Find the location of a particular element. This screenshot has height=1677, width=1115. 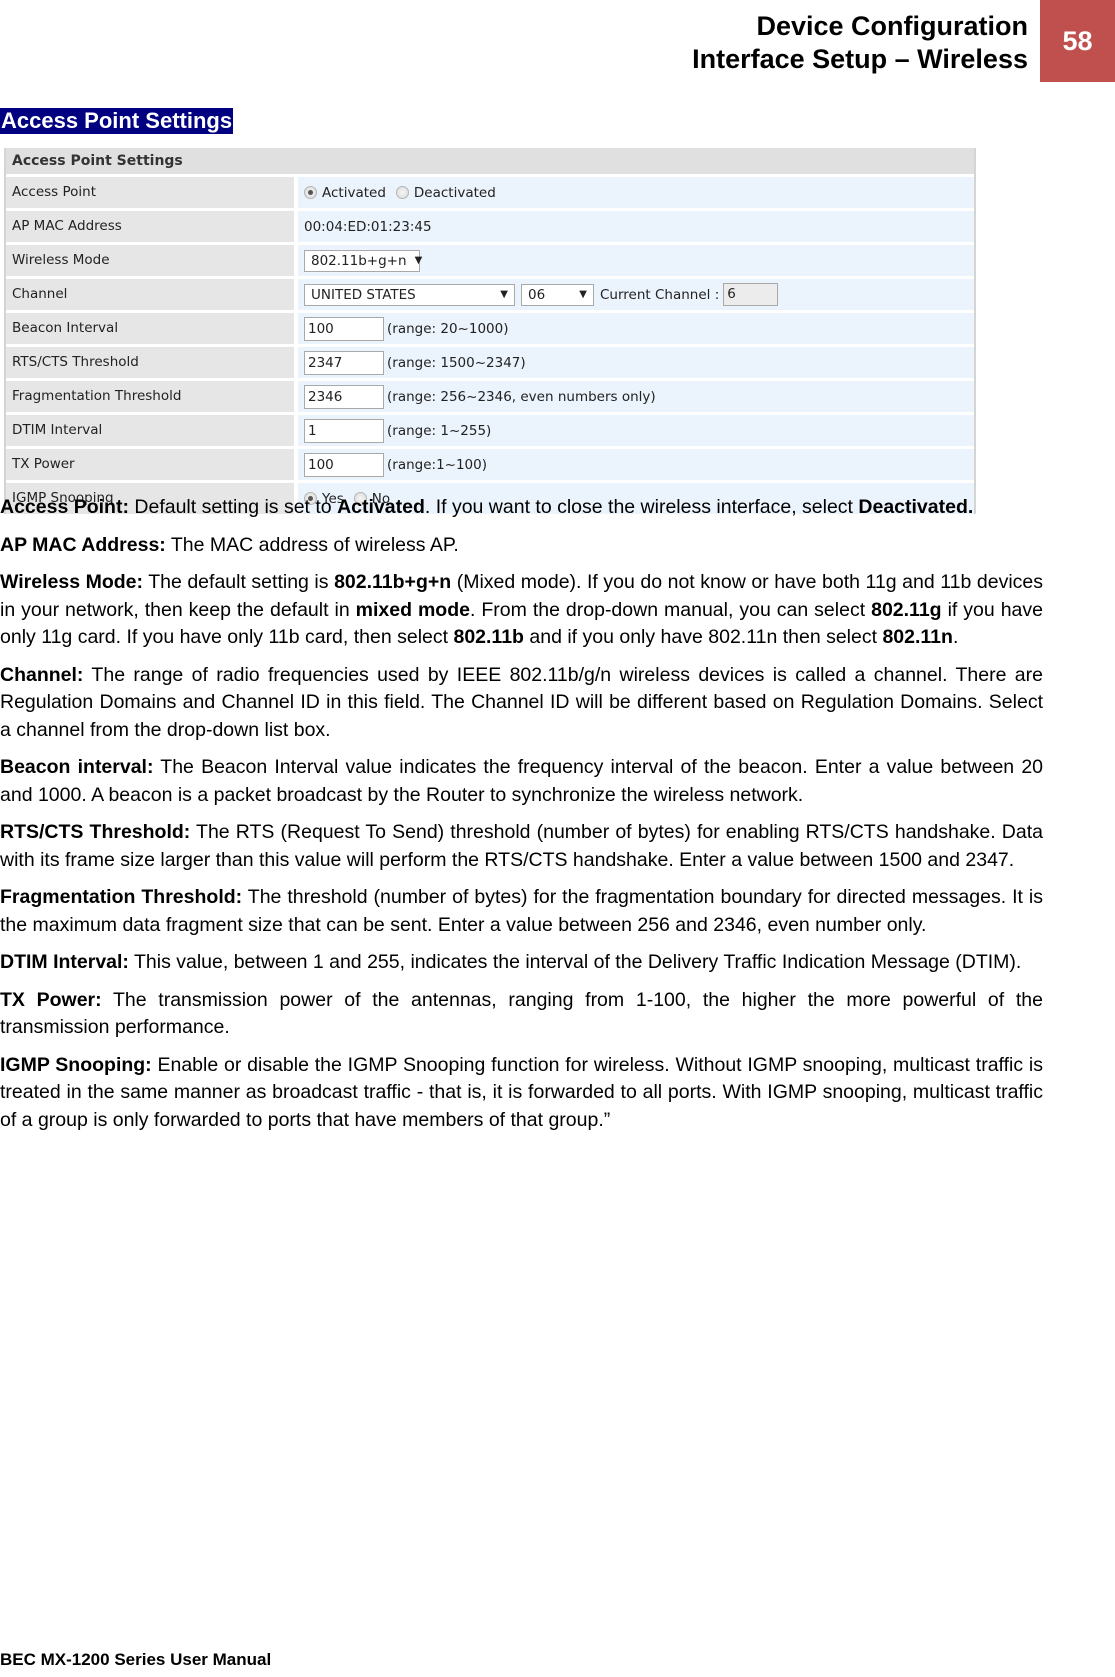

term: IGMP Snooping: is located at coordinates (76, 1064).